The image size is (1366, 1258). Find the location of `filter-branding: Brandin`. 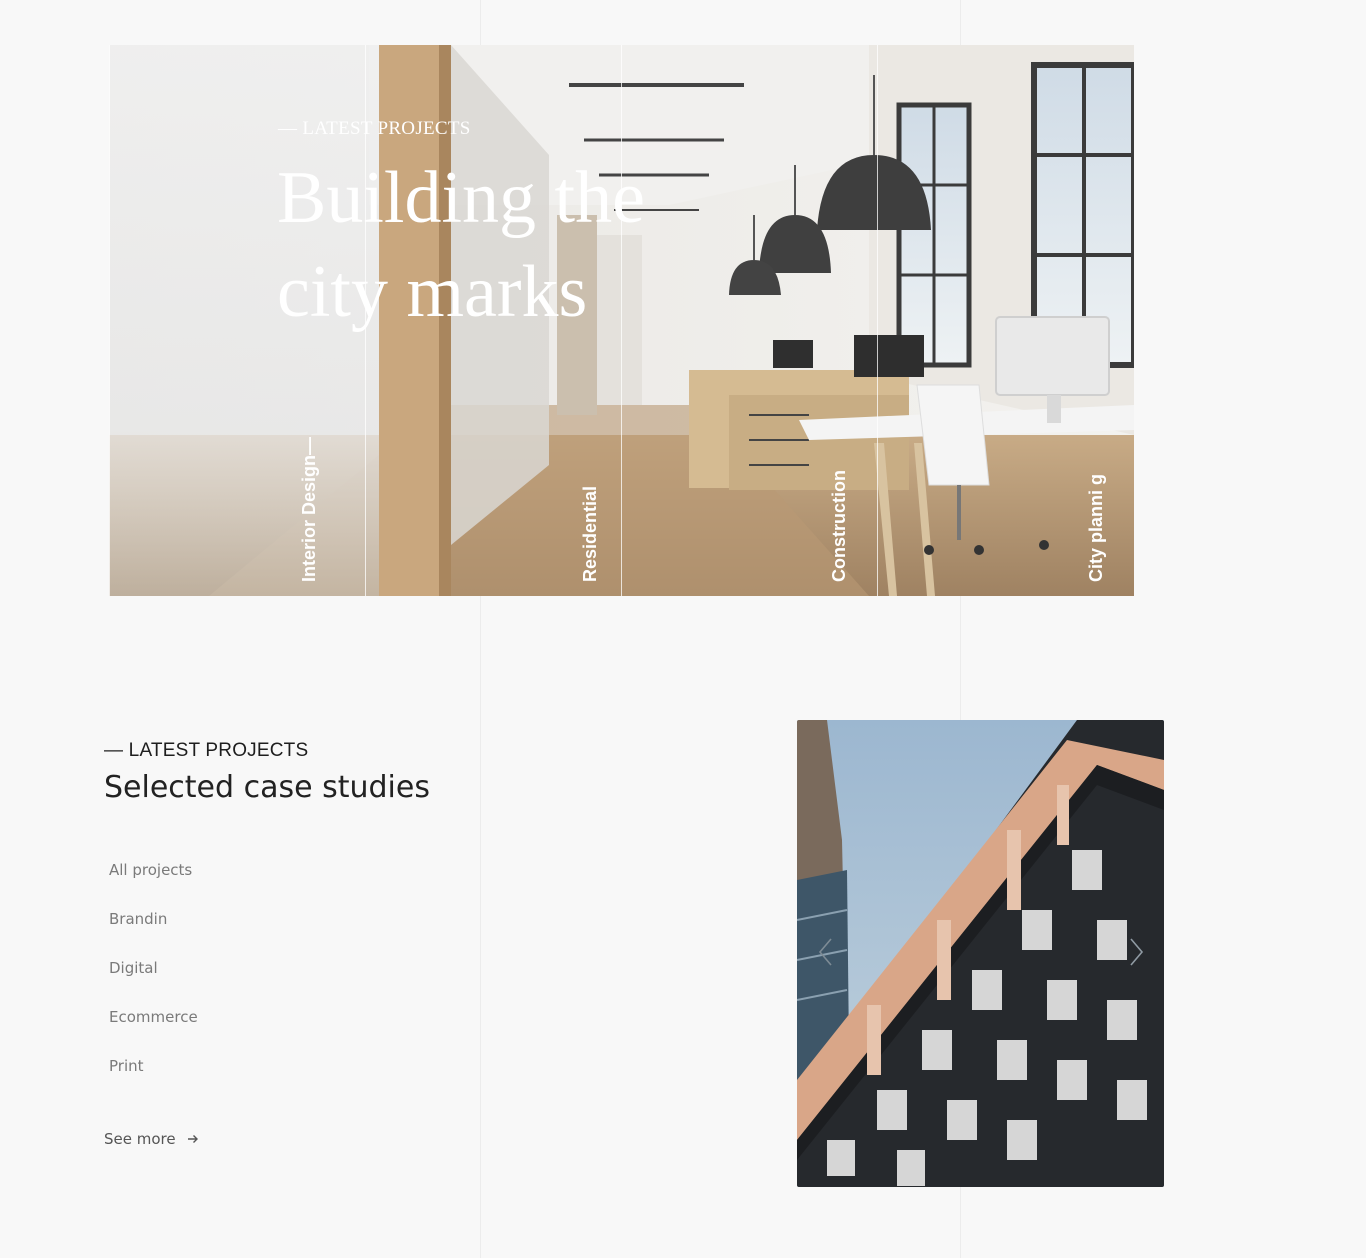

filter-branding: Brandin is located at coordinates (153, 931).